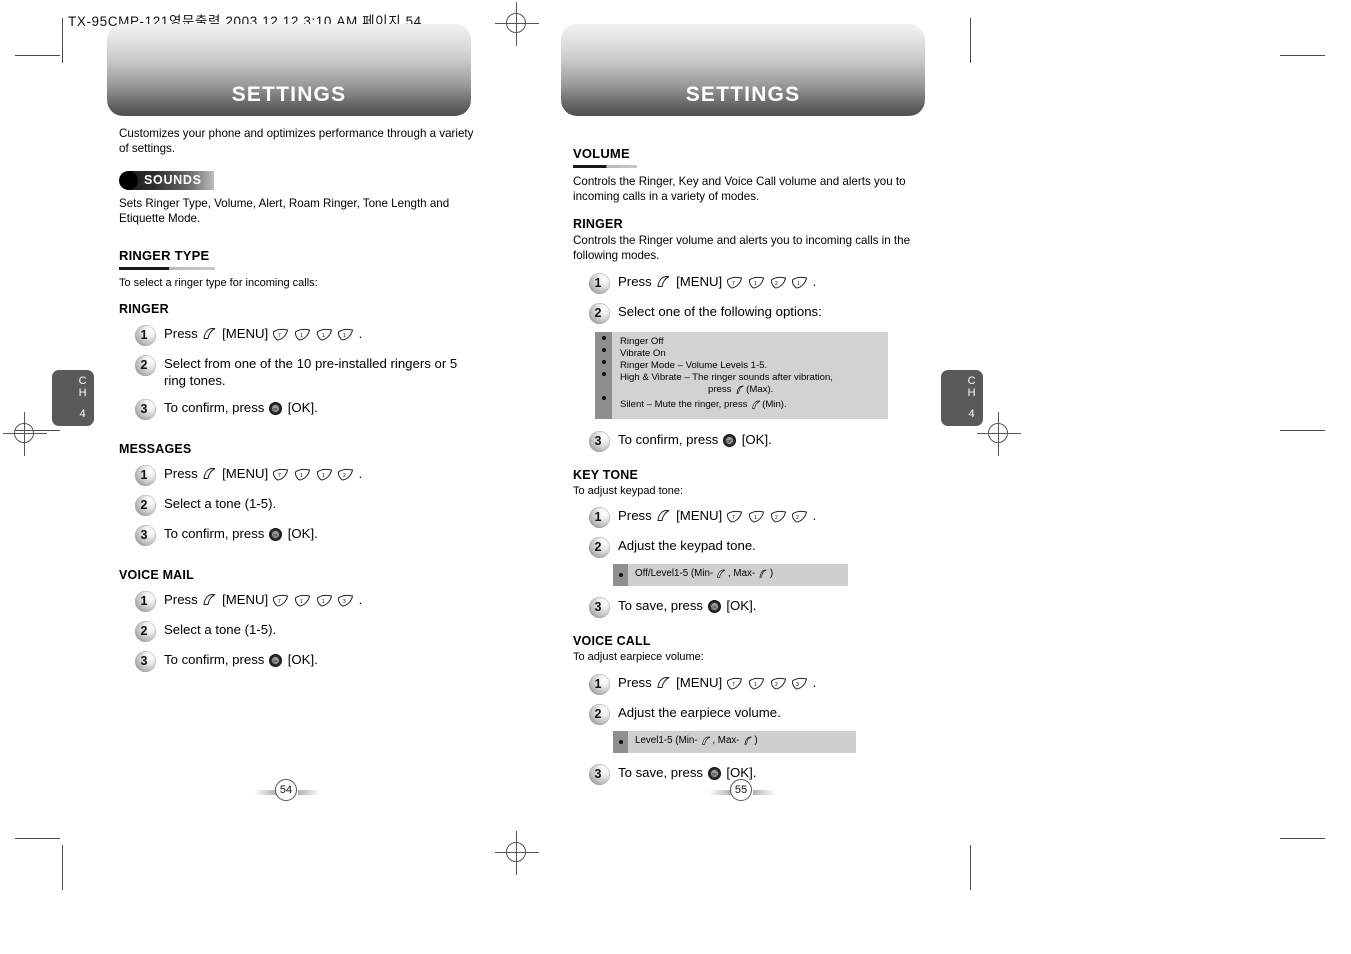 The width and height of the screenshot is (1351, 954). I want to click on step-text: Press [MENU] 7 1 1 2 ., so click(263, 475).